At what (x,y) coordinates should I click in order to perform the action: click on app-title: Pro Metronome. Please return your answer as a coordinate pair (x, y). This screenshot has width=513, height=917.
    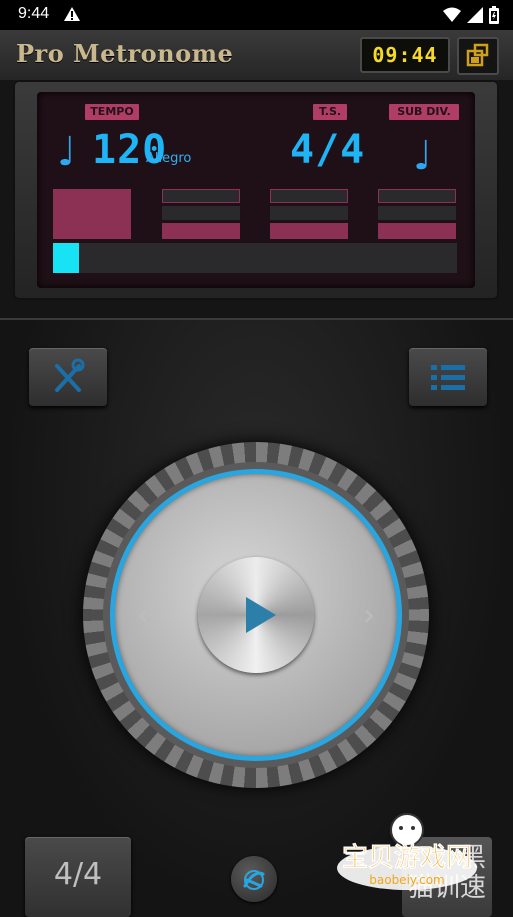
    Looking at the image, I should click on (125, 53).